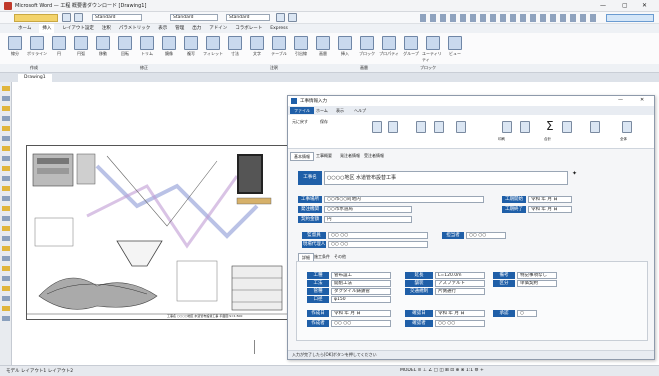 Image resolution: width=659 pixels, height=376 pixels. What do you see at coordinates (537, 283) in the screenshot?
I see `detail-category-field: 単価契約` at bounding box center [537, 283].